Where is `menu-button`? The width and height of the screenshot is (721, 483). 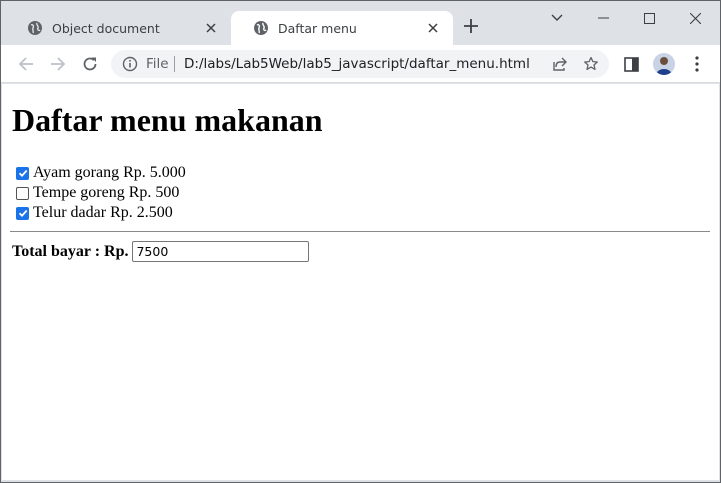 menu-button is located at coordinates (697, 64).